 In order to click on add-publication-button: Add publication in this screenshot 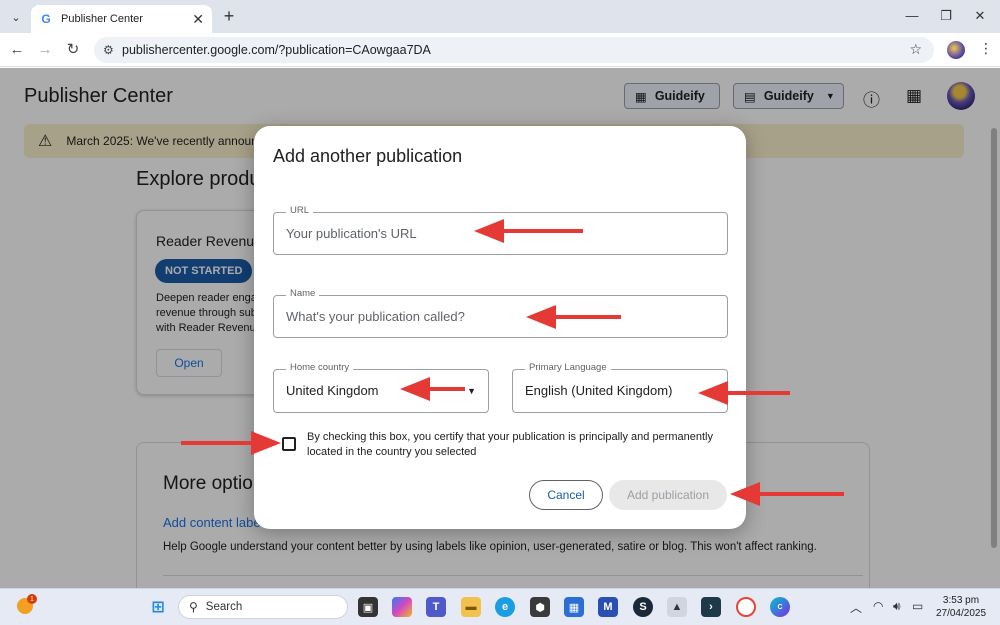, I will do `click(668, 495)`.